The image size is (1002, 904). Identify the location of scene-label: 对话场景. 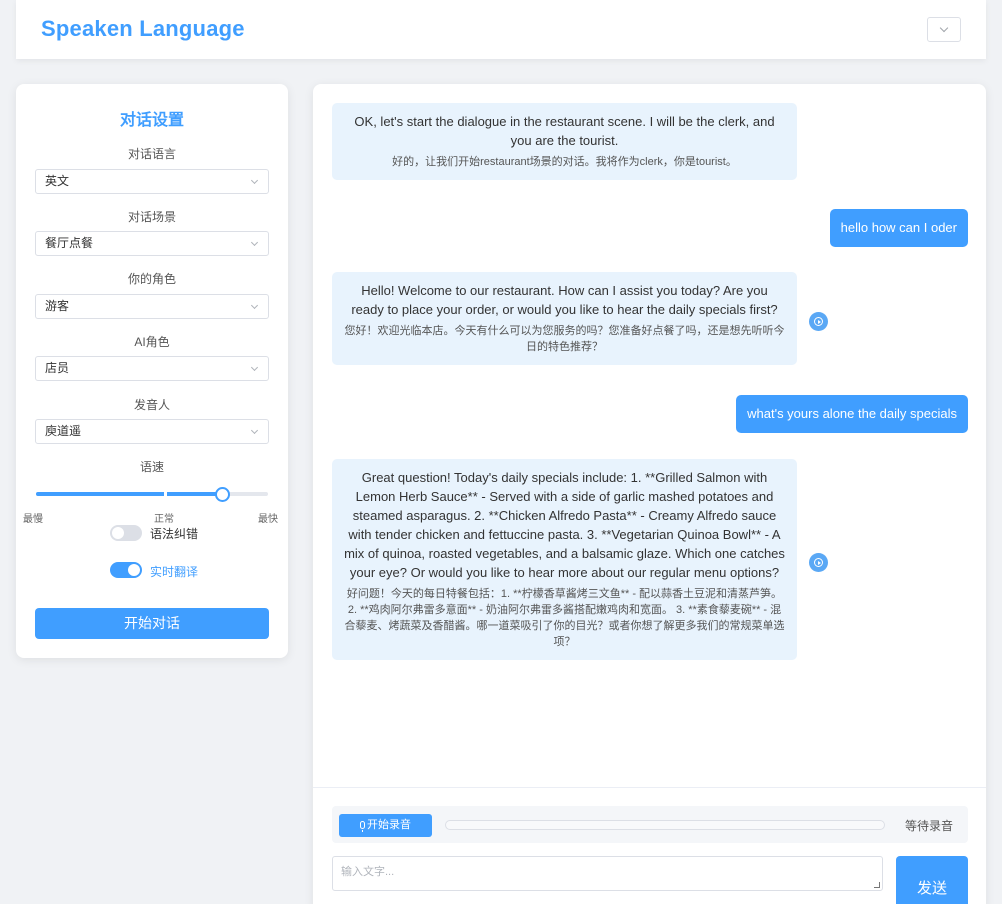
(151, 217).